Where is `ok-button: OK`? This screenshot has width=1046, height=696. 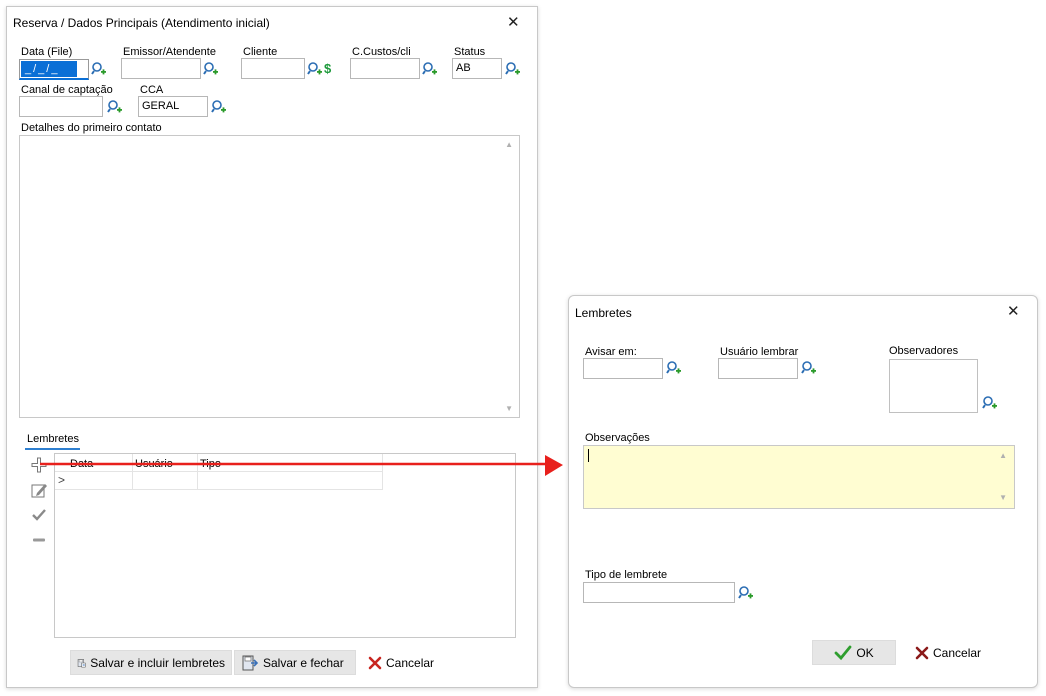 ok-button: OK is located at coordinates (854, 652).